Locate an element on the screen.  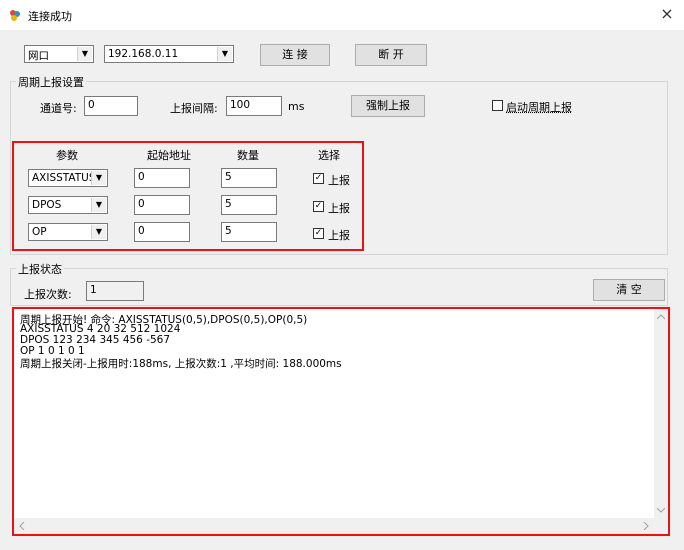
count-value-2: 5 is located at coordinates (228, 204).